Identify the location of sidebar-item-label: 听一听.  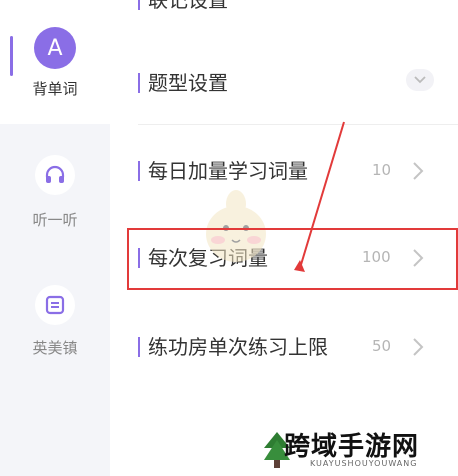
(55, 220).